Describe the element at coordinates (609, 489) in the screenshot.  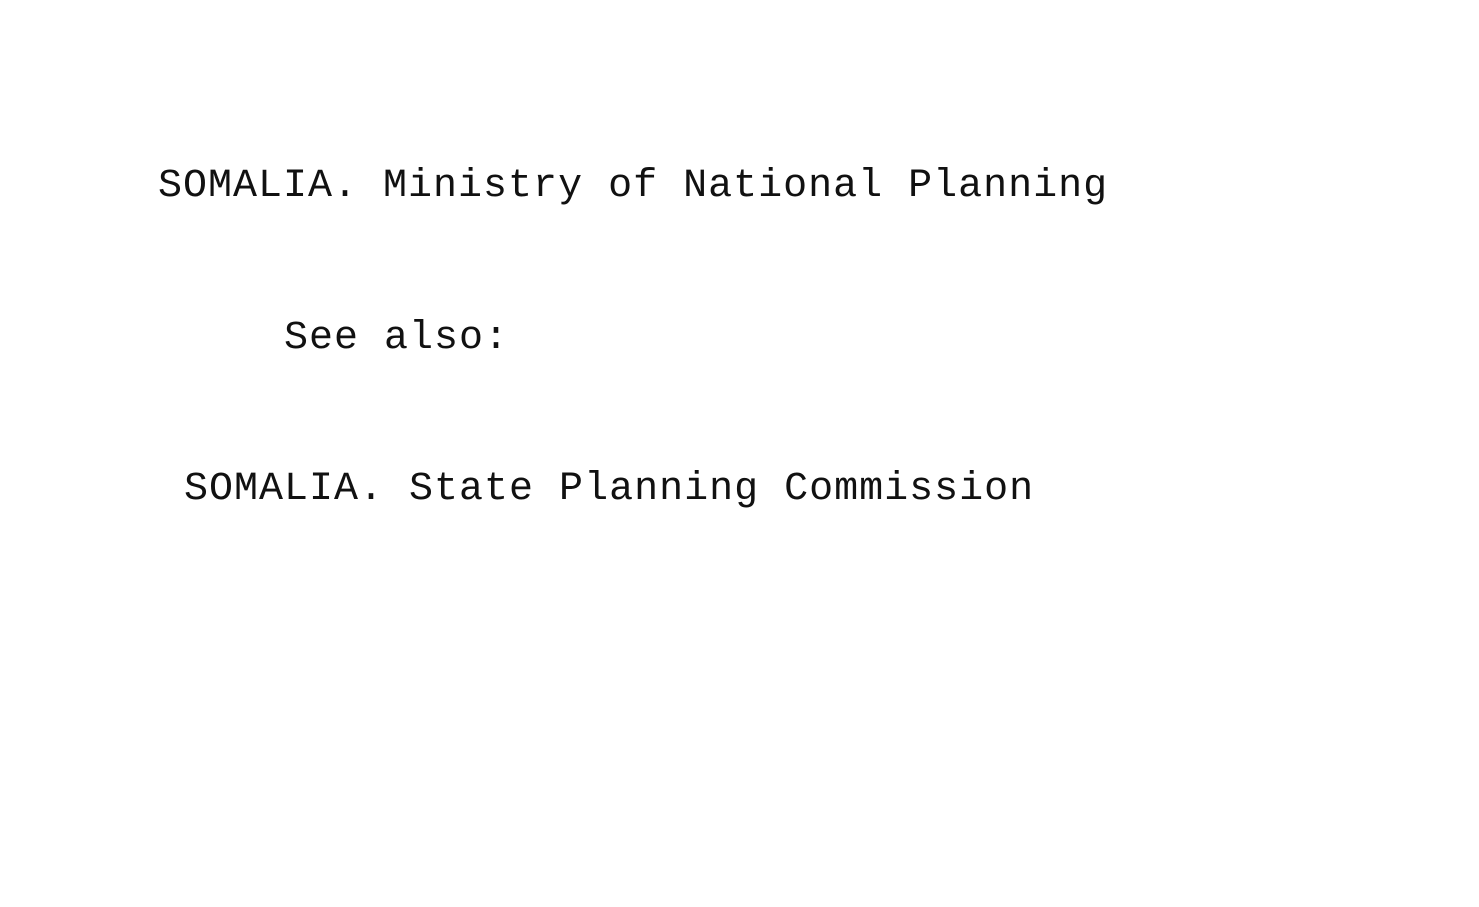
I see `see-also-reference: SOMALIA. State Planning Commission` at that location.